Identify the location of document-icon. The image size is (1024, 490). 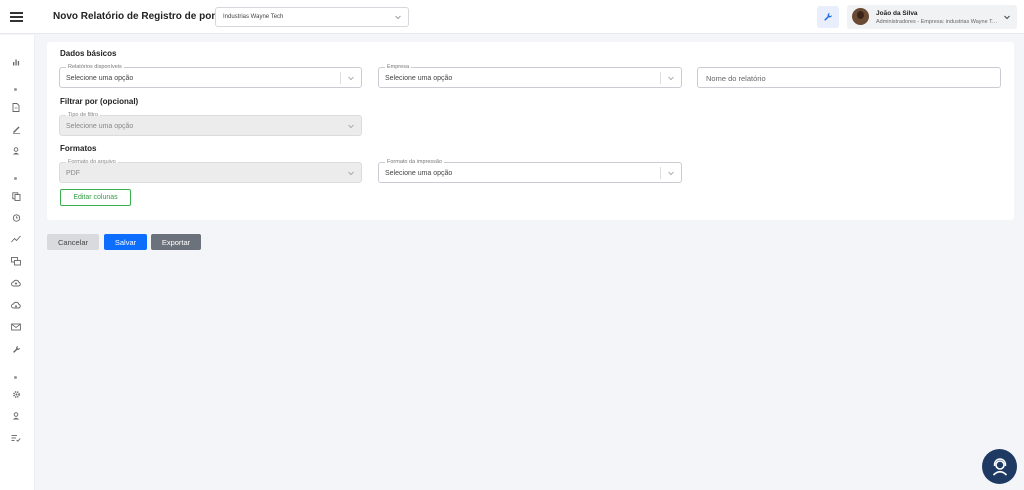
(16, 107).